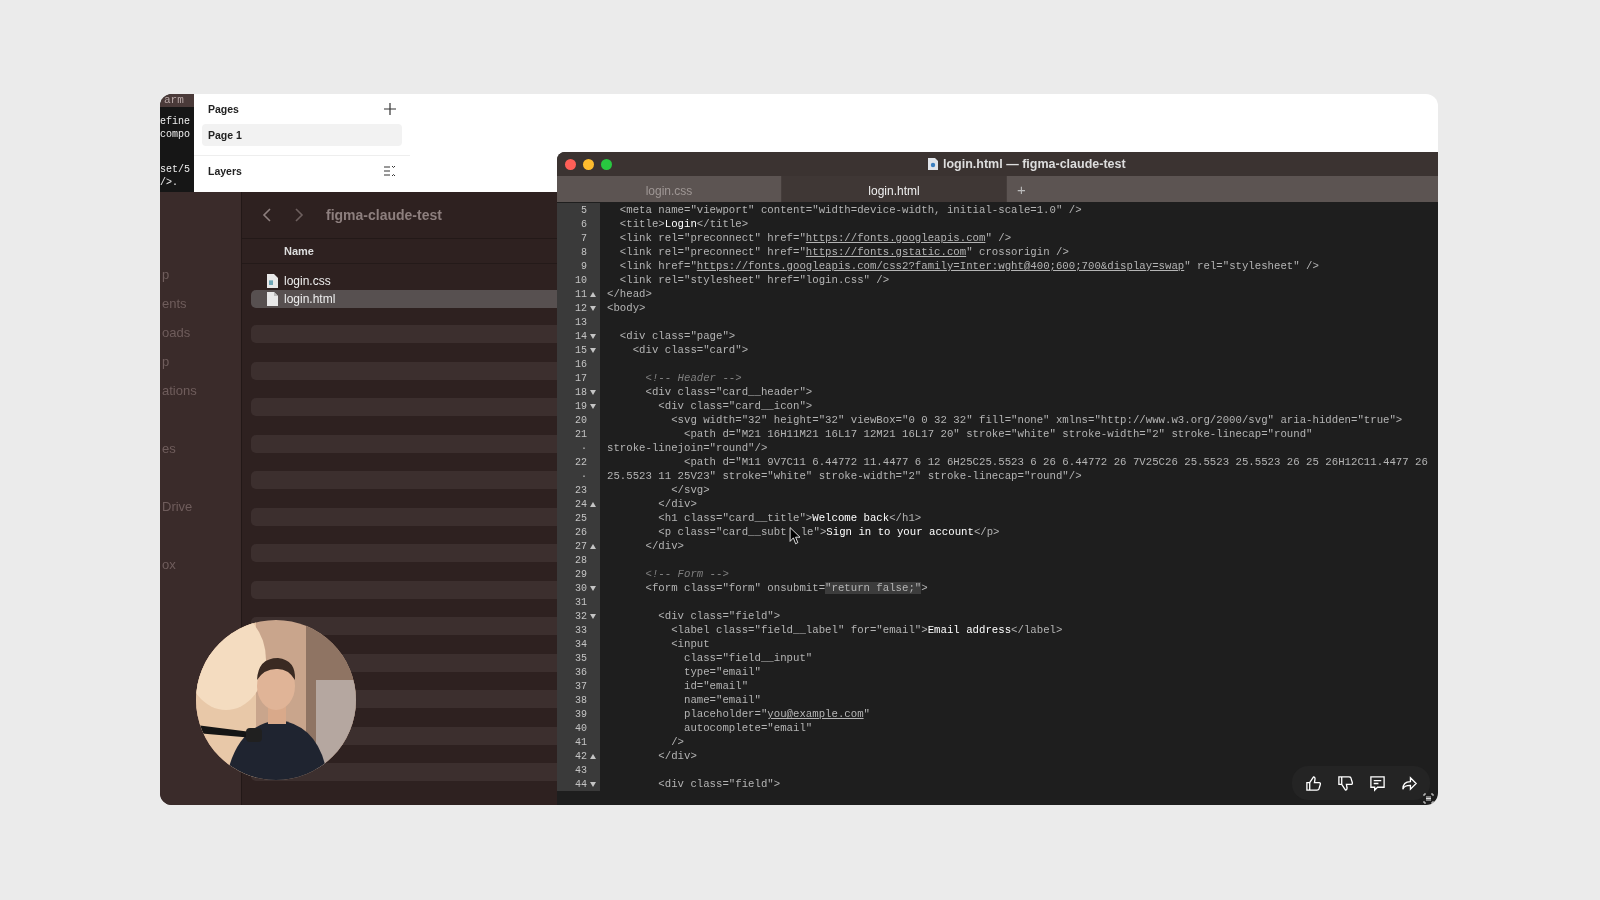 Image resolution: width=1600 pixels, height=900 pixels. What do you see at coordinates (728, 392) in the screenshot?
I see `code-line: <div class="card__header">` at bounding box center [728, 392].